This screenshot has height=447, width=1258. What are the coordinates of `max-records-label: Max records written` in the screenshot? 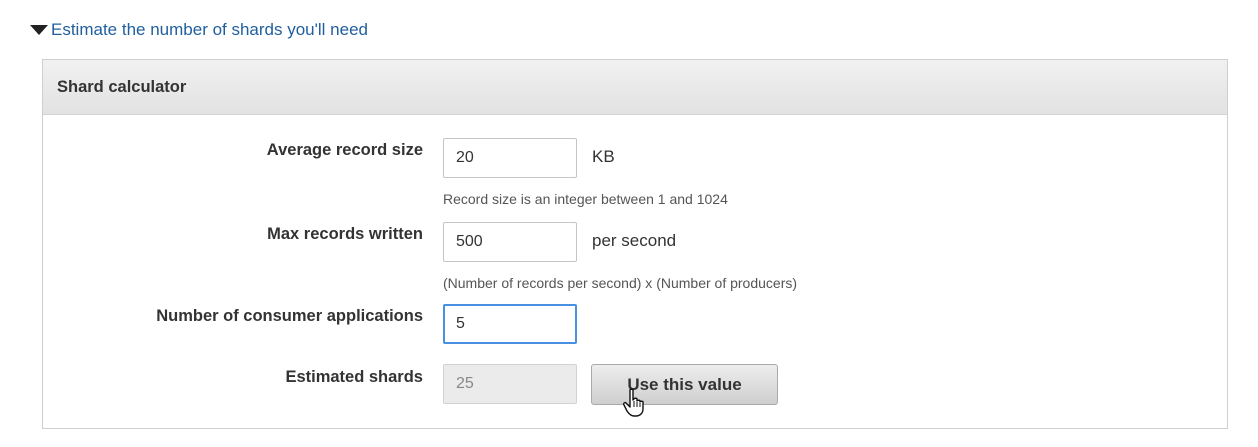 It's located at (345, 234).